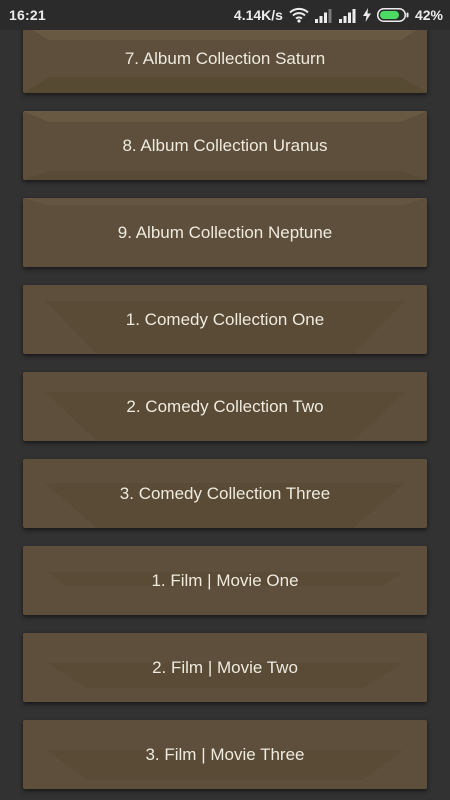 This screenshot has width=450, height=800. What do you see at coordinates (392, 15) in the screenshot?
I see `battery-icon` at bounding box center [392, 15].